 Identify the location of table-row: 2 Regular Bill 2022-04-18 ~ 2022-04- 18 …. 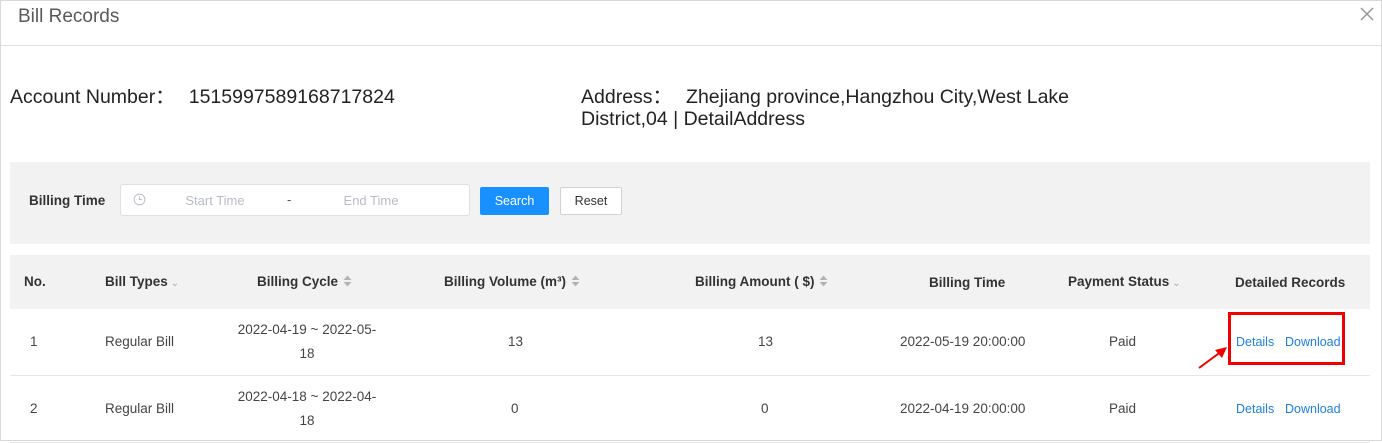
(690, 409).